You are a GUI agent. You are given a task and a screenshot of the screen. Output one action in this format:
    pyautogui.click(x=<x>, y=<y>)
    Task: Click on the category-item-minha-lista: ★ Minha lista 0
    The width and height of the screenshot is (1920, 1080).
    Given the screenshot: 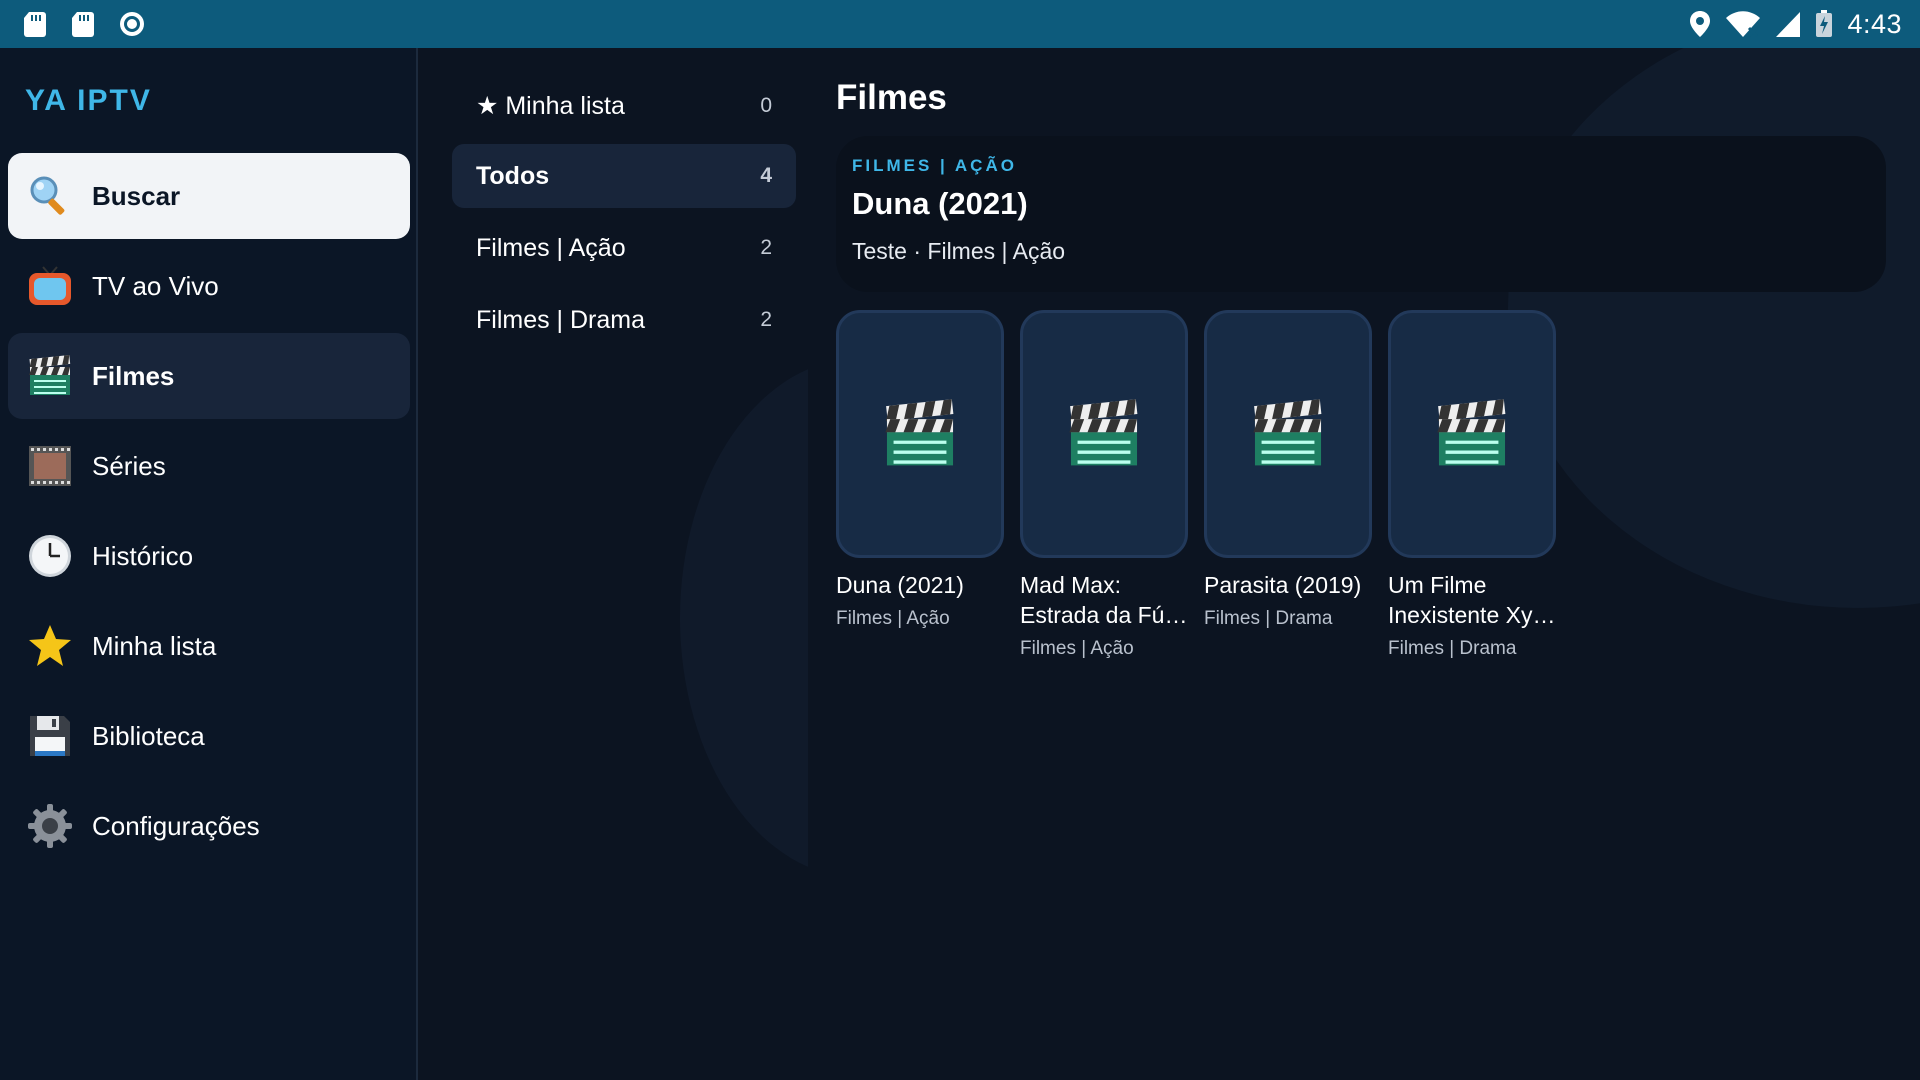 What is the action you would take?
    pyautogui.click(x=624, y=106)
    